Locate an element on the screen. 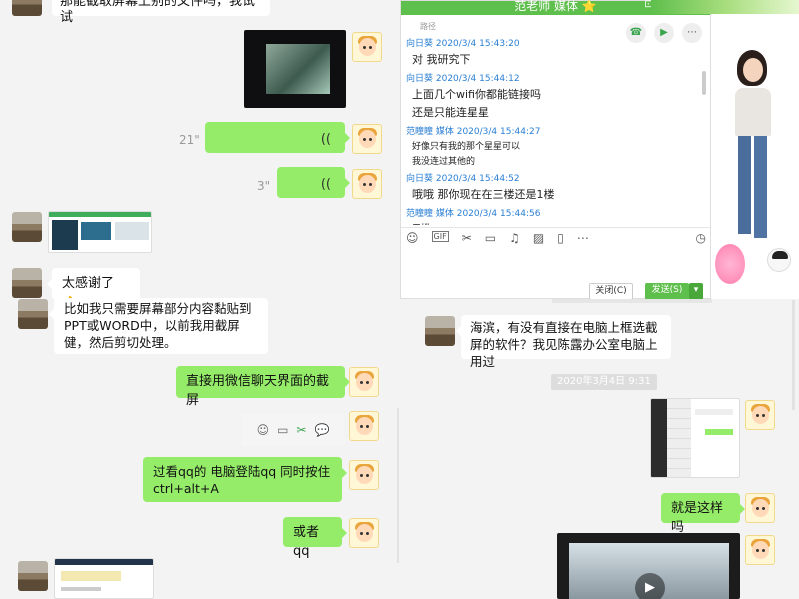 The height and width of the screenshot is (599, 799). message-bubble: 太感谢了👌 is located at coordinates (93, 289).